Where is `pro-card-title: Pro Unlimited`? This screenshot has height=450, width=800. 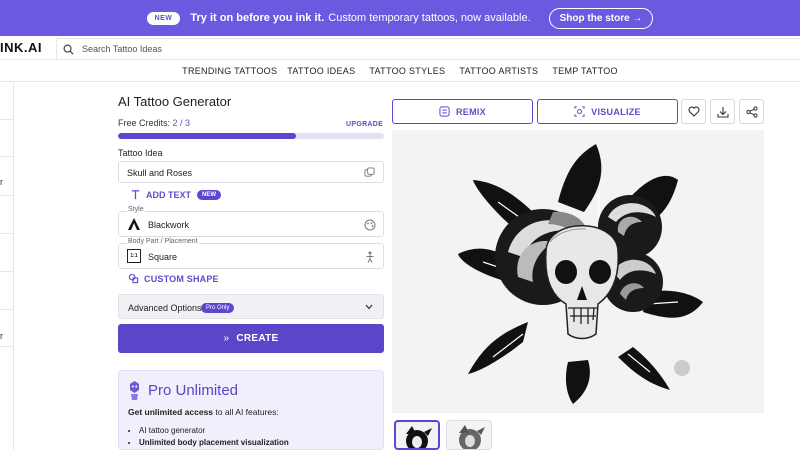
pro-card-title: Pro Unlimited is located at coordinates (193, 390).